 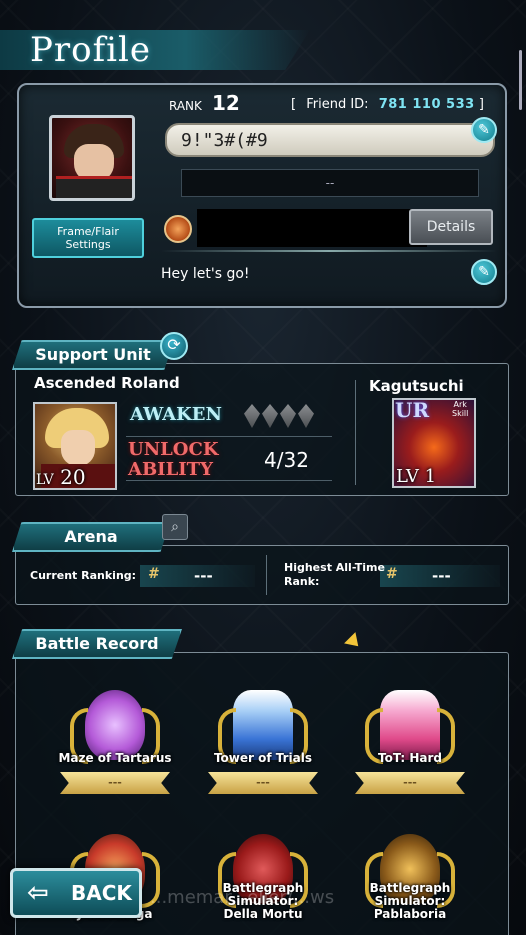 I want to click on highest-rank-label-line2: Rank:, so click(x=302, y=581).